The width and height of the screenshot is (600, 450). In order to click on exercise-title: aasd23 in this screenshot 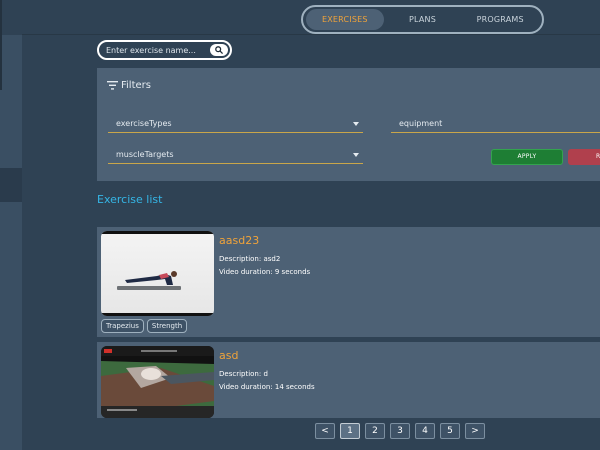, I will do `click(239, 240)`.